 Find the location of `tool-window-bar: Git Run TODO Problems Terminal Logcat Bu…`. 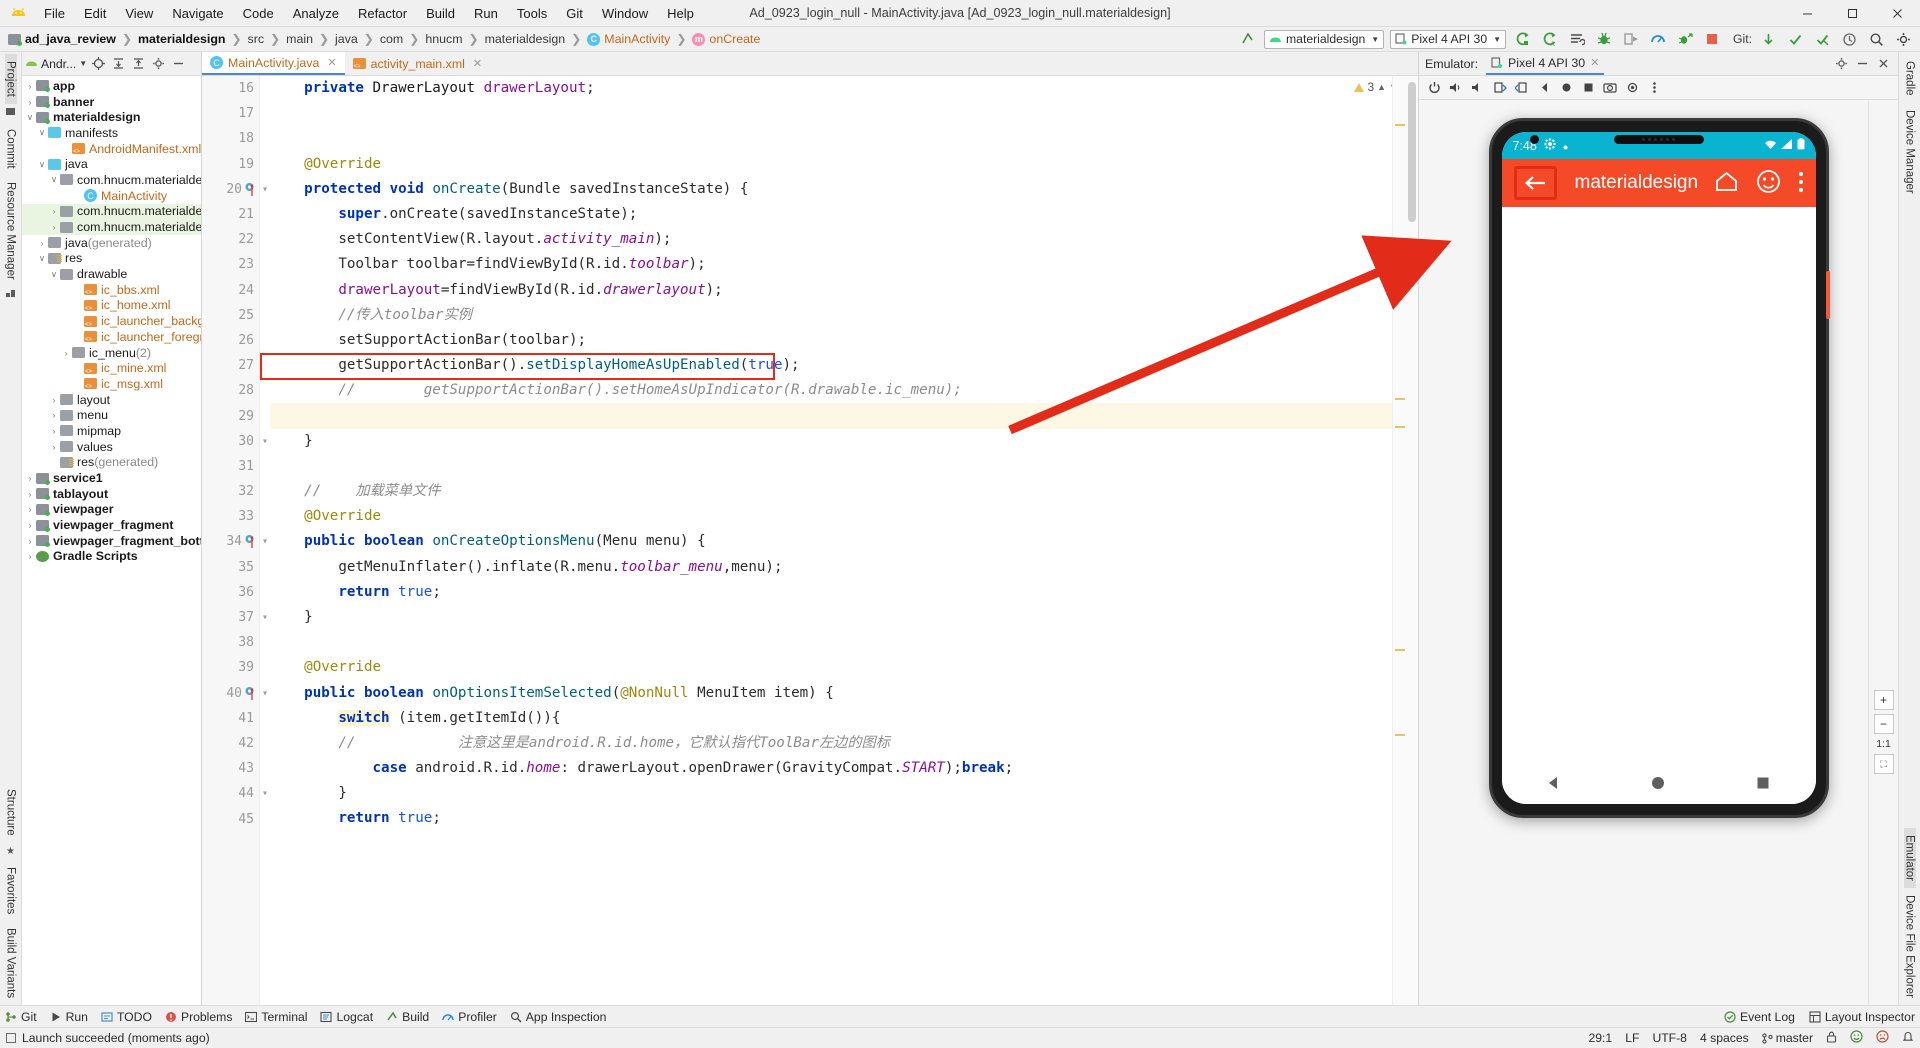

tool-window-bar: Git Run TODO Problems Terminal Logcat Bu… is located at coordinates (960, 1016).